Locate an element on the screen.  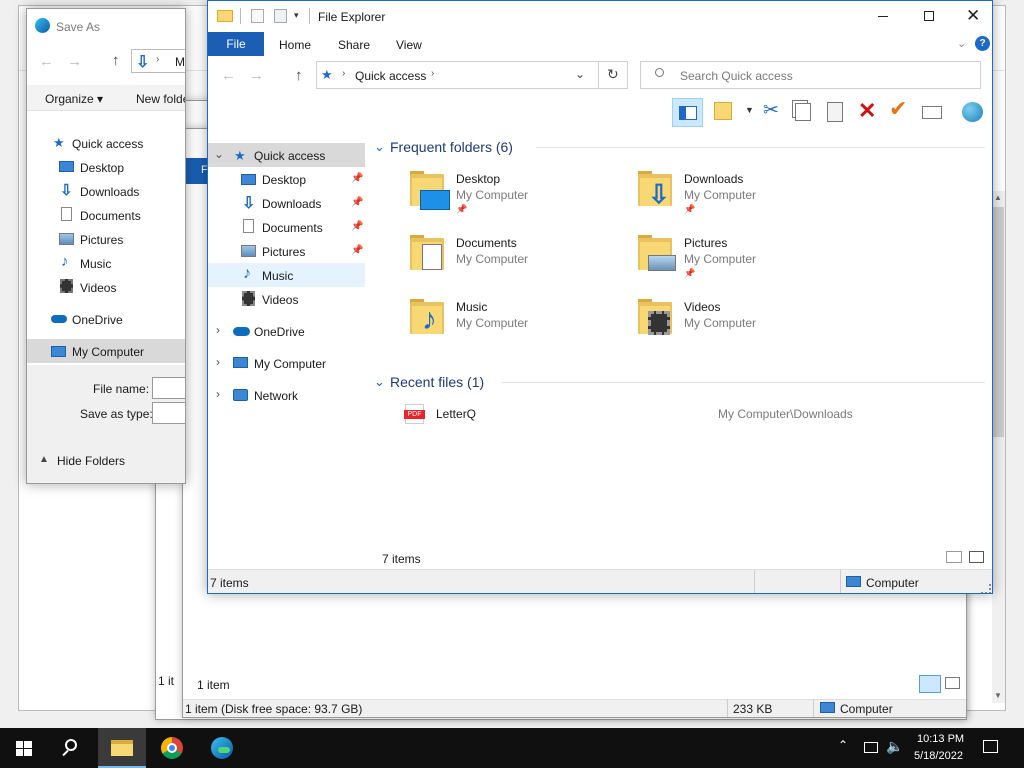
folder-tile-pictures: Pictures My Computer 📌 is located at coordinates (746, 258).